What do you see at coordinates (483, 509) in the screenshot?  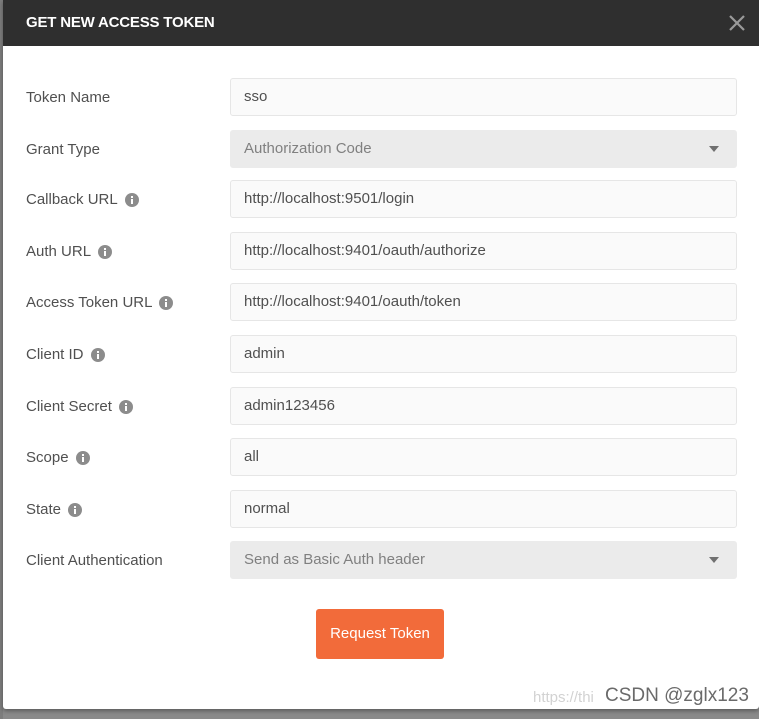 I see `state-input: normal` at bounding box center [483, 509].